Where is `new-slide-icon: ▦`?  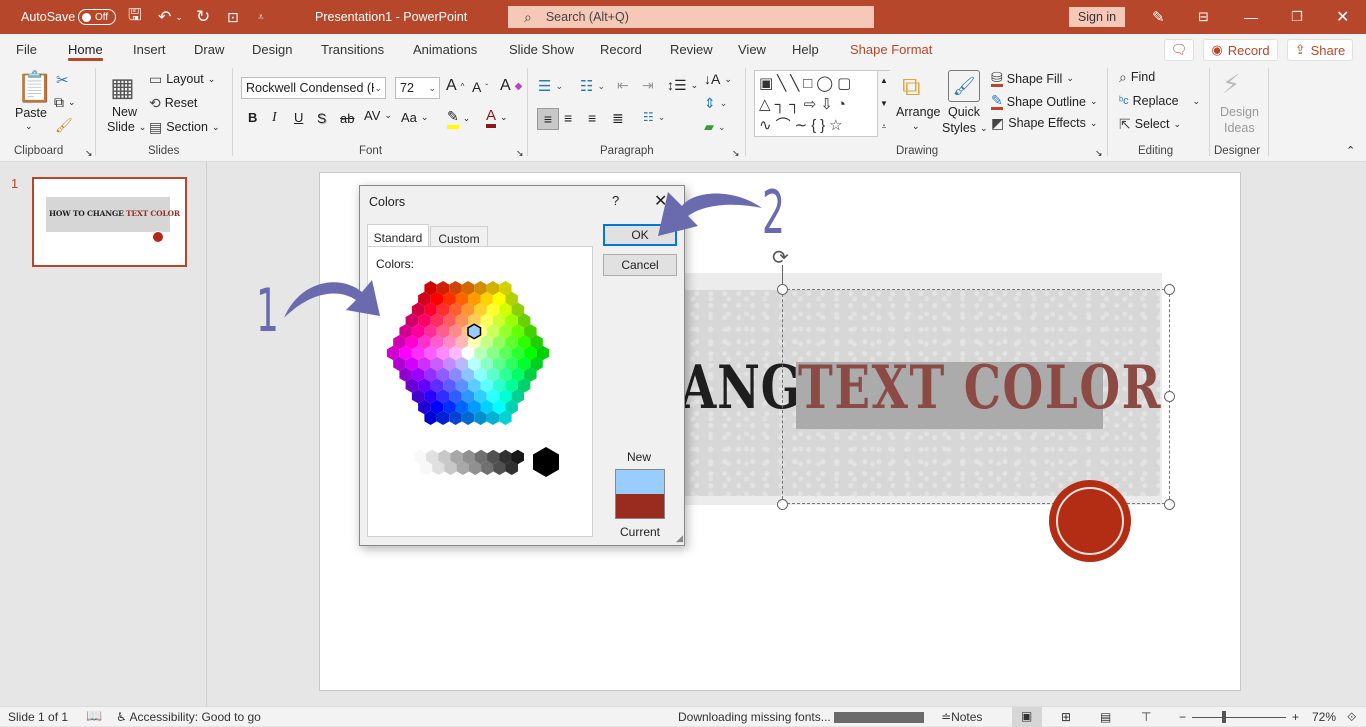 new-slide-icon: ▦ is located at coordinates (122, 87).